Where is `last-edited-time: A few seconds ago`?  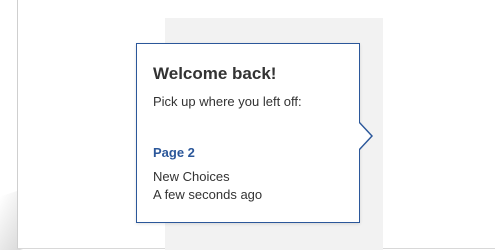
last-edited-time: A few seconds ago is located at coordinates (208, 194).